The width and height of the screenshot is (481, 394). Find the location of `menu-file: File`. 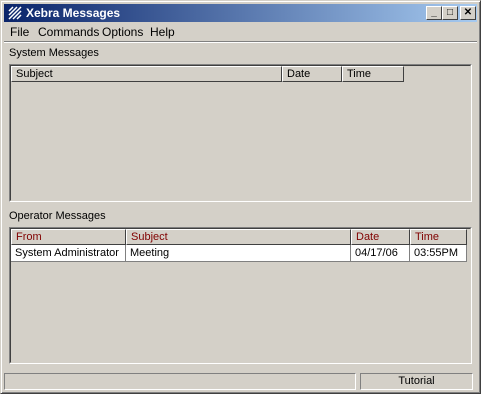

menu-file: File is located at coordinates (19, 32).